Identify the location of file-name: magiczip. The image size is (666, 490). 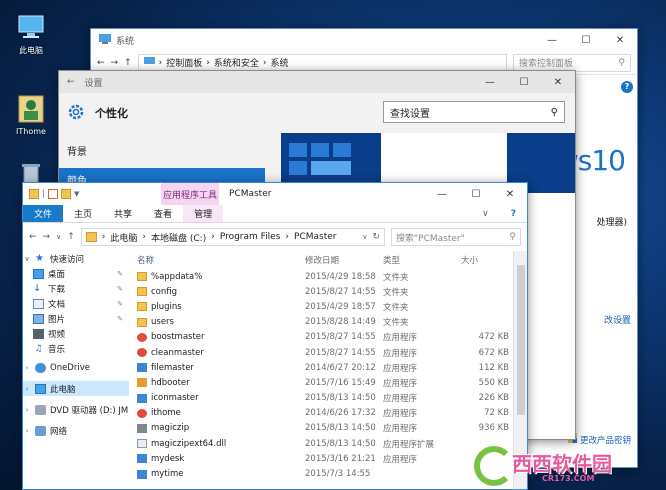
(170, 428).